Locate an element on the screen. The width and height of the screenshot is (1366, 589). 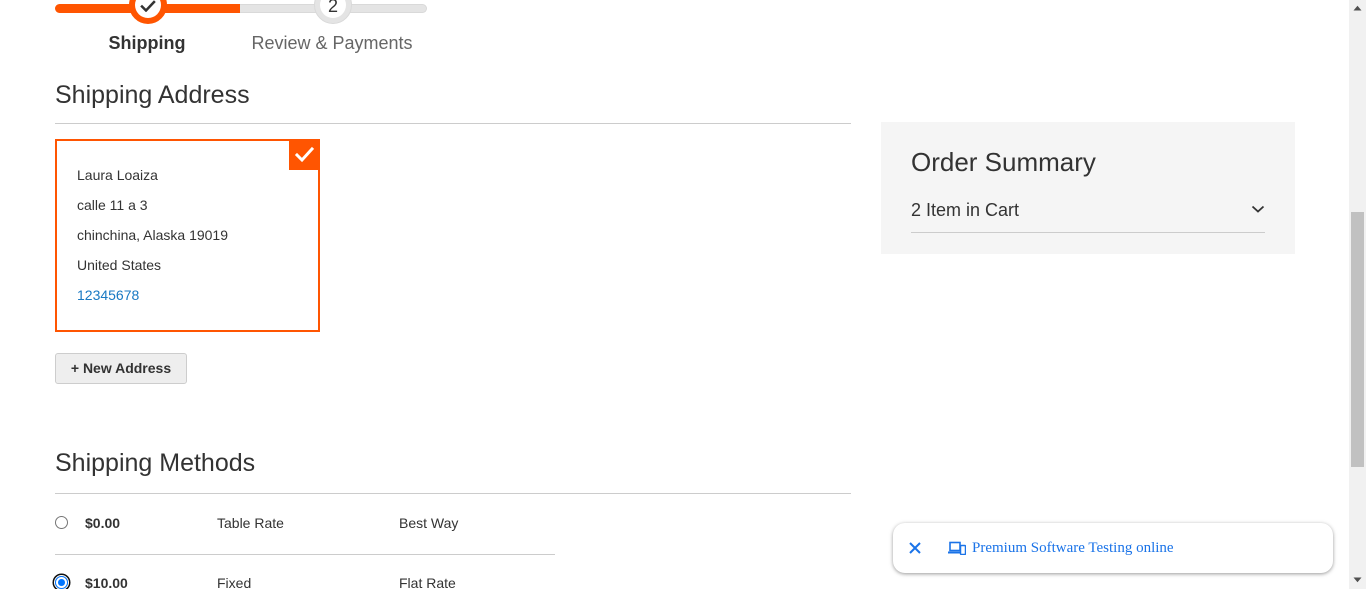
step-label-review-payments: Review & Payments is located at coordinates (332, 43).